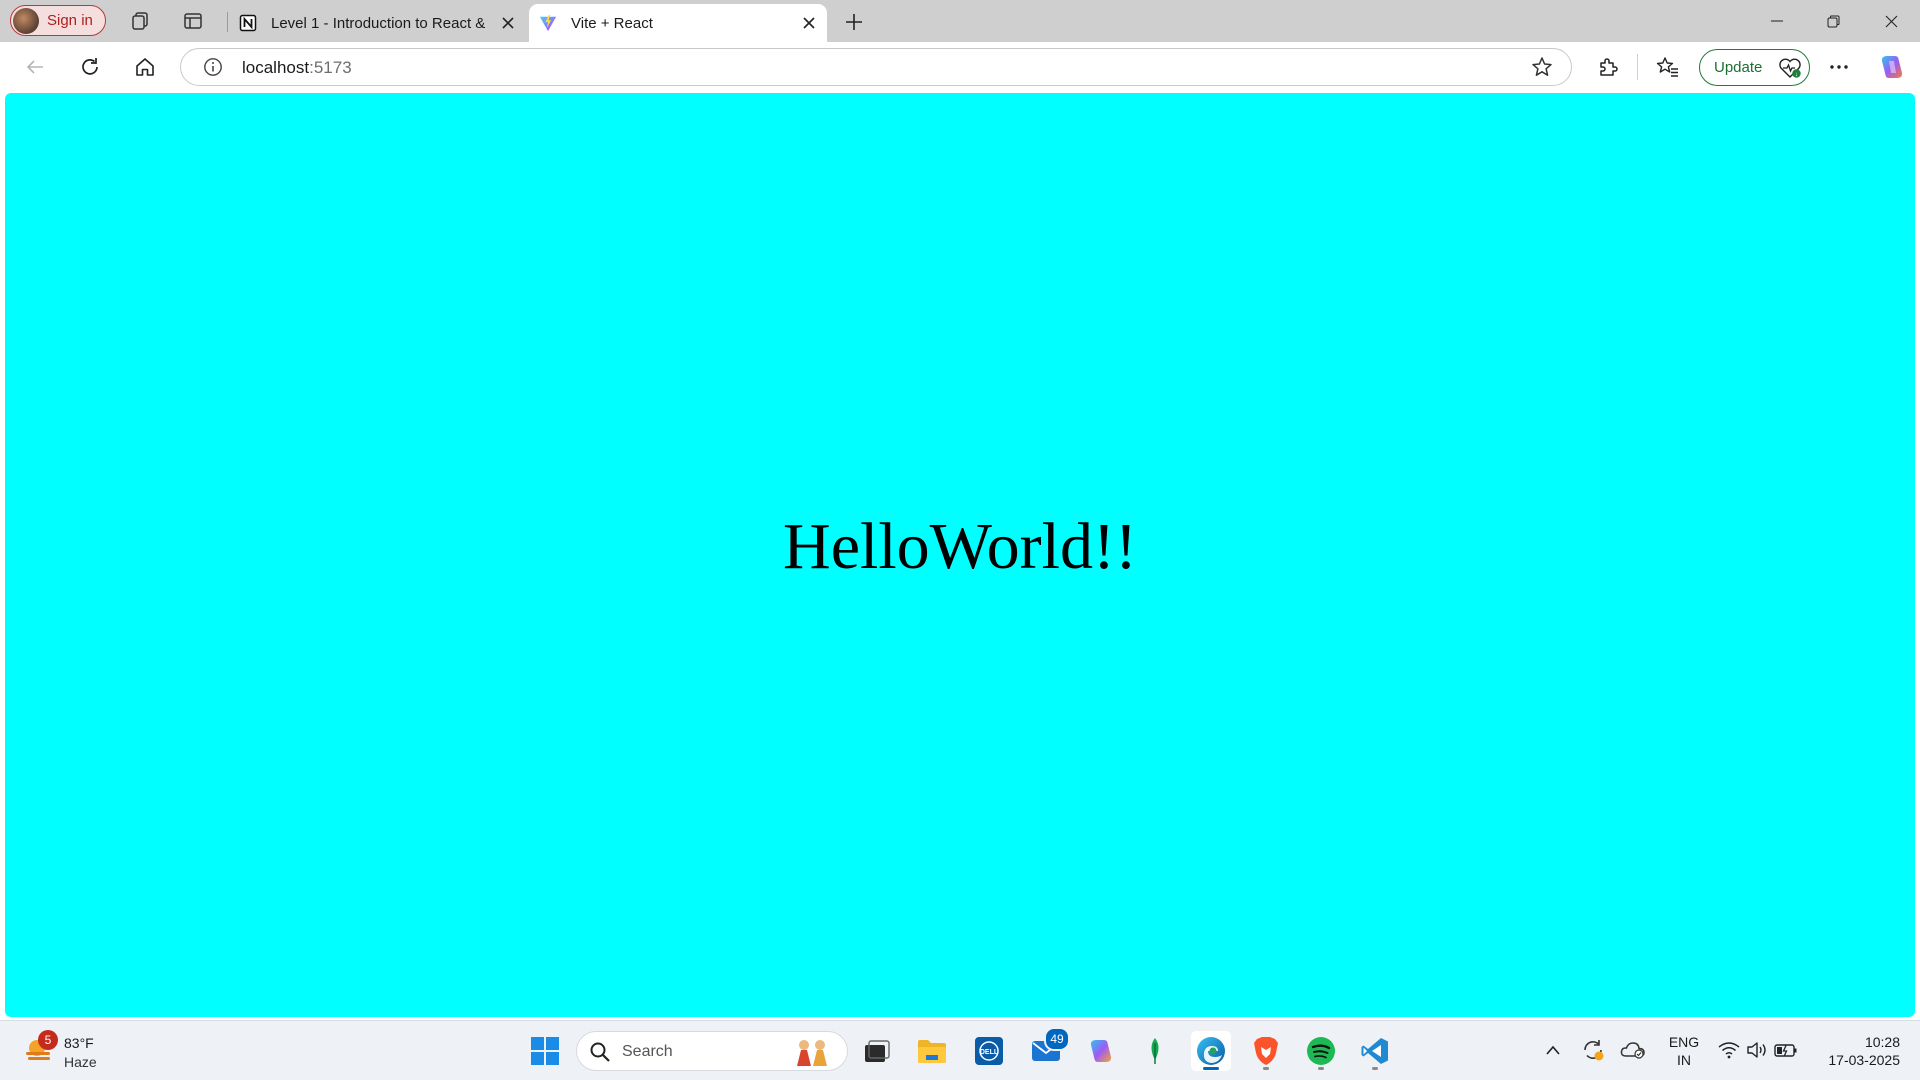  I want to click on chevron-up-icon, so click(1553, 1050).